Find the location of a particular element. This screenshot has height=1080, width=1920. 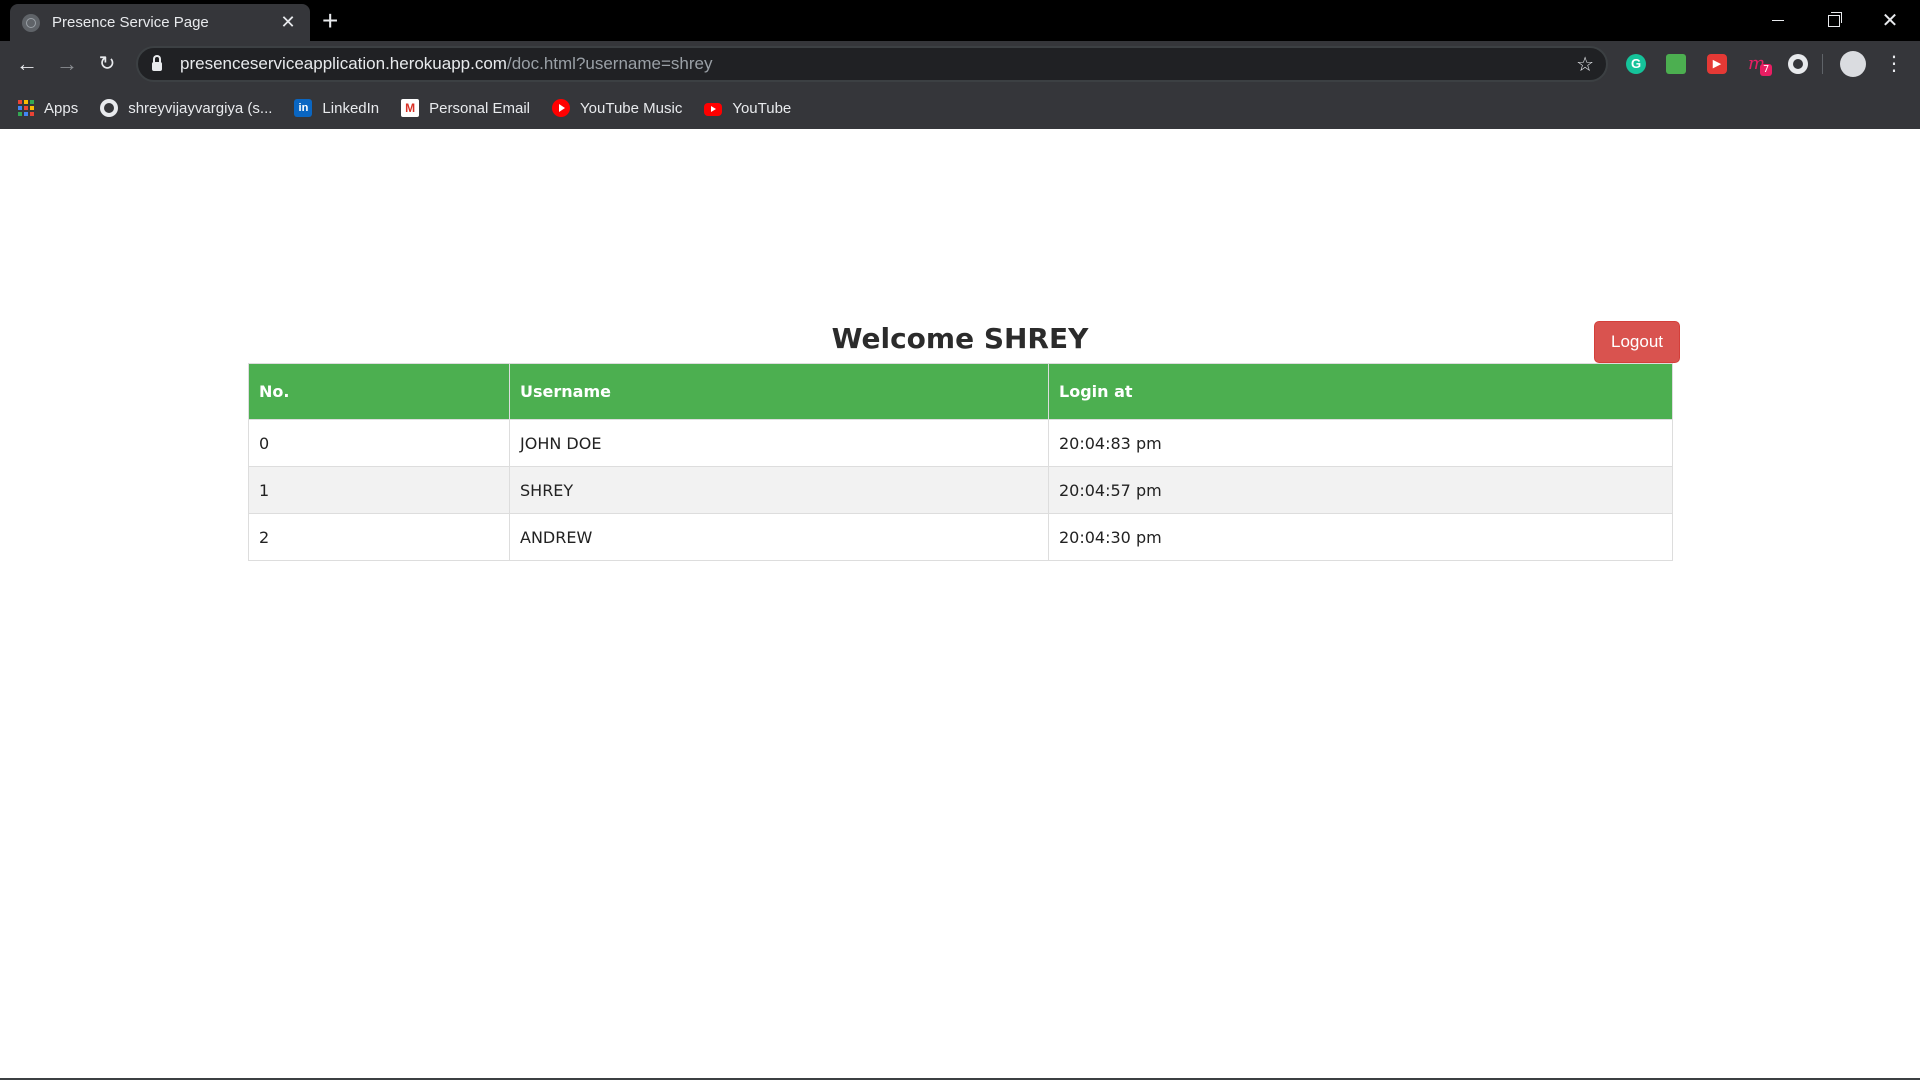

column-header-no: No. is located at coordinates (379, 391).